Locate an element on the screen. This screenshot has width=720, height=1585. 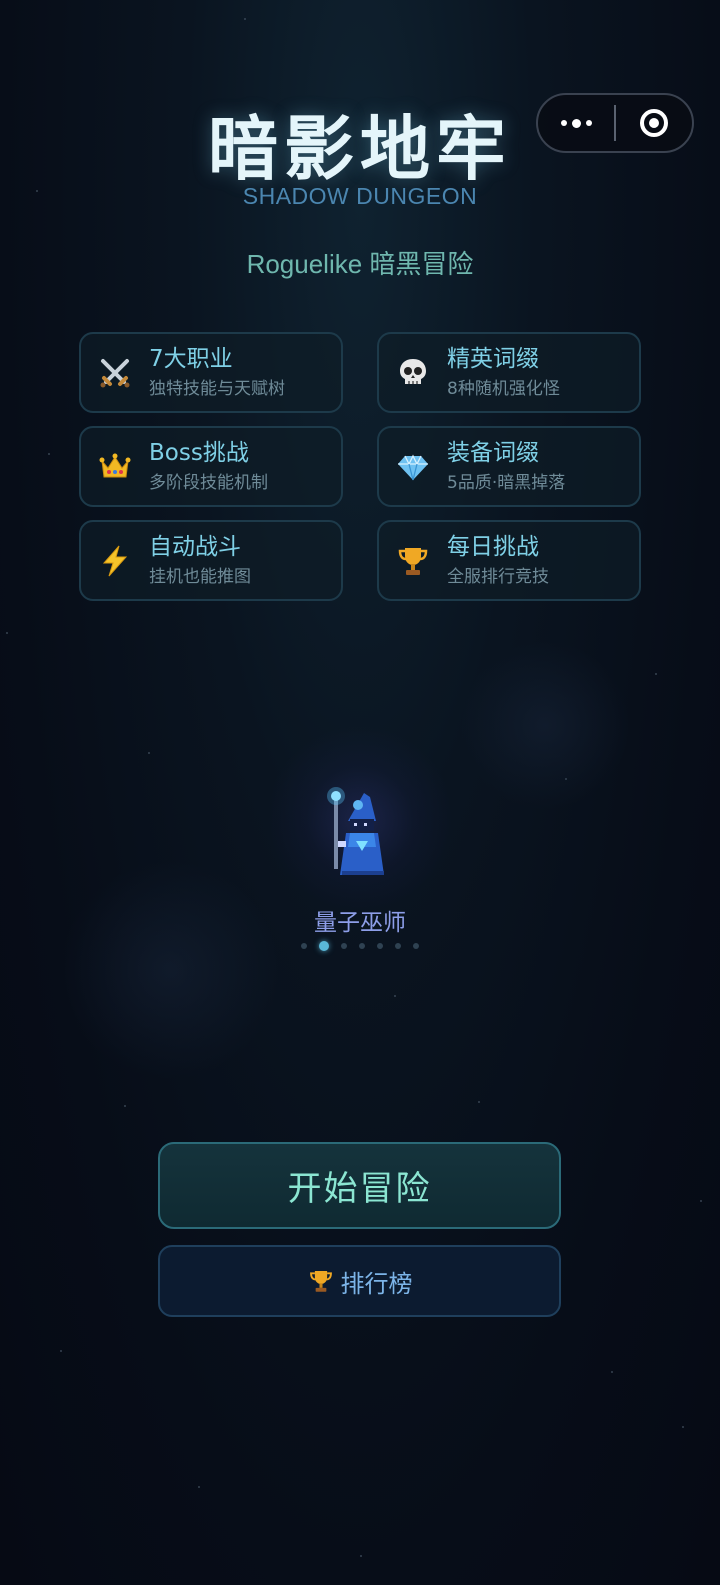
feature-card-daily-challenge: 每日挑战 全服排行竞技 is located at coordinates (509, 560).